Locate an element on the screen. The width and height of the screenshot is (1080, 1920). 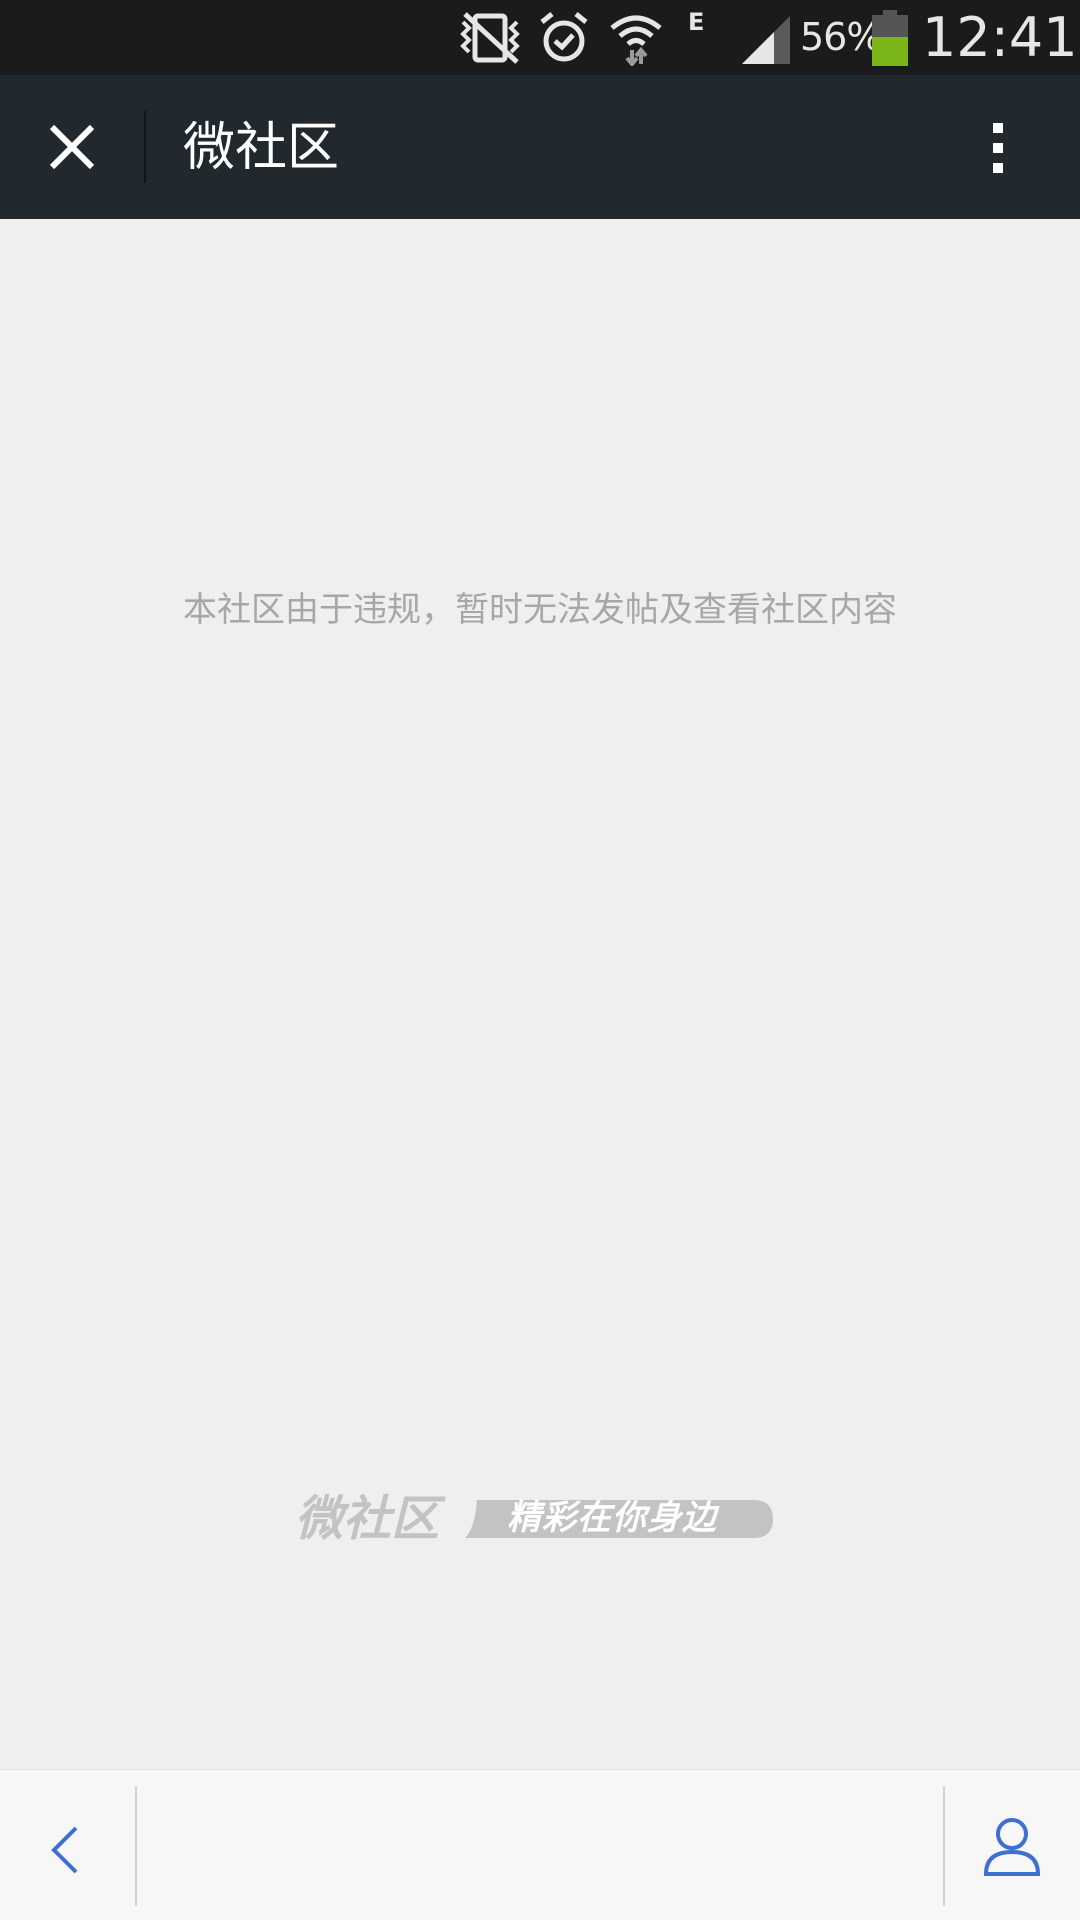
network-type-label: E is located at coordinates (696, 22).